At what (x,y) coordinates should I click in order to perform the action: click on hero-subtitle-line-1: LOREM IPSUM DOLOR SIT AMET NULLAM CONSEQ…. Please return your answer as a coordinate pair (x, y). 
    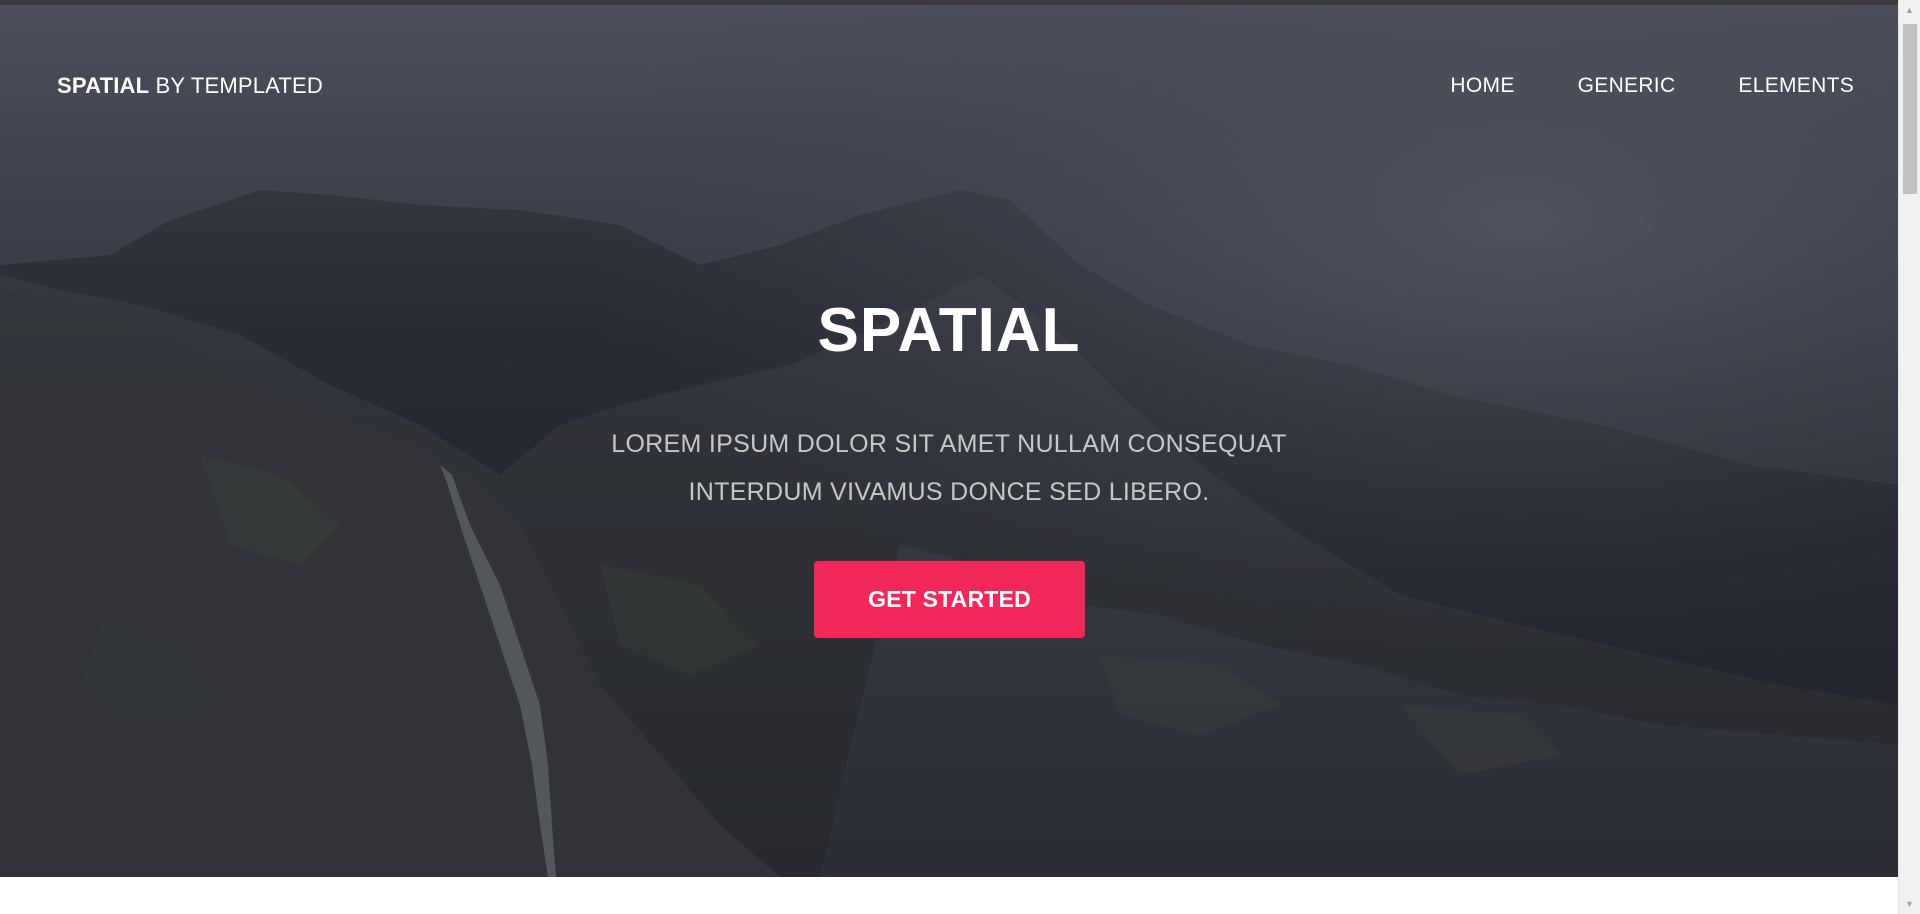
    Looking at the image, I should click on (949, 444).